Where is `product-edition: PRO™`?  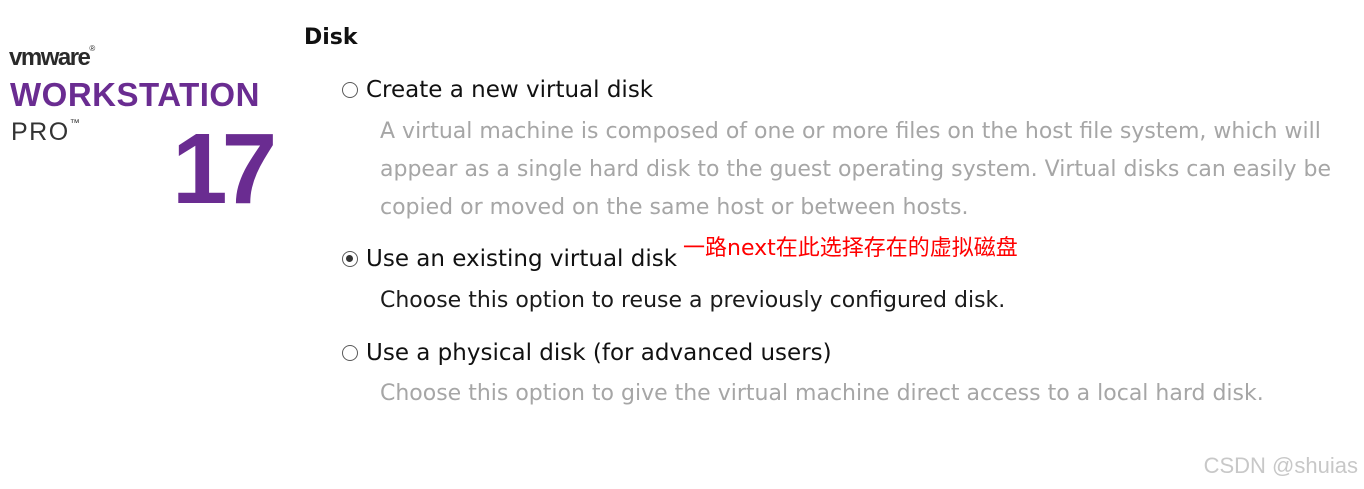
product-edition: PRO™ is located at coordinates (45, 132).